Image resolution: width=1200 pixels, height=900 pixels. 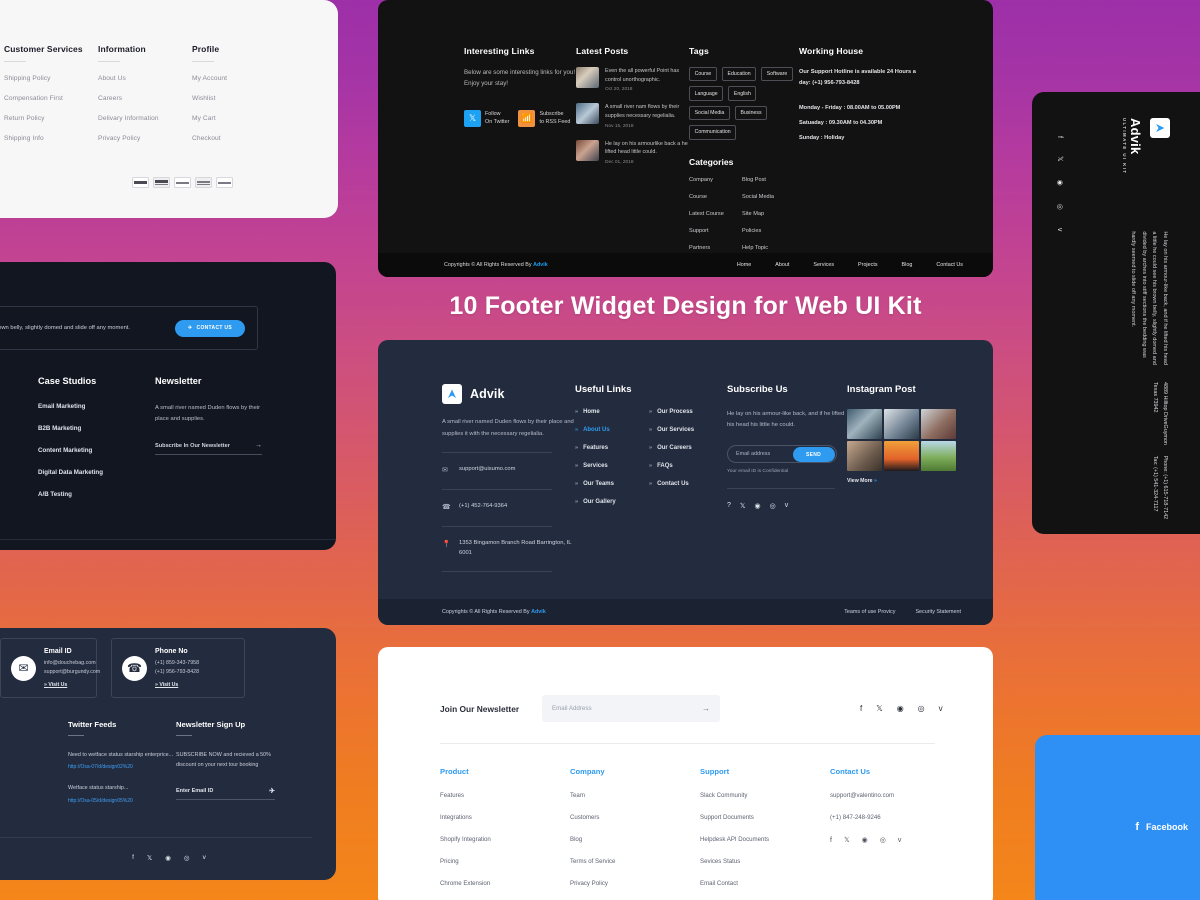 I want to click on tweet-url: http://Osa-07/d/design02%20, so click(x=122, y=767).